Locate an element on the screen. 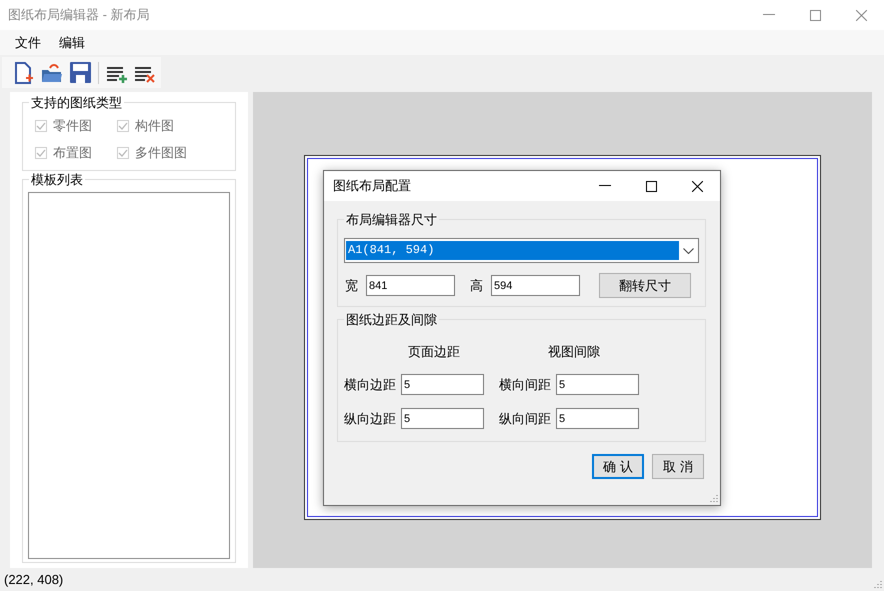 The width and height of the screenshot is (884, 591). save-icon is located at coordinates (80, 72).